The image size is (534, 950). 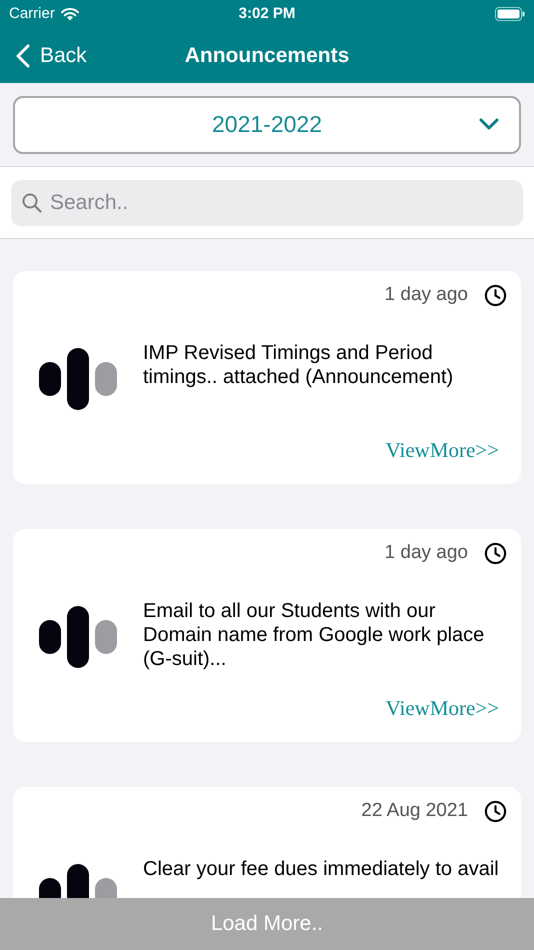 What do you see at coordinates (489, 124) in the screenshot?
I see `chevron-down-icon` at bounding box center [489, 124].